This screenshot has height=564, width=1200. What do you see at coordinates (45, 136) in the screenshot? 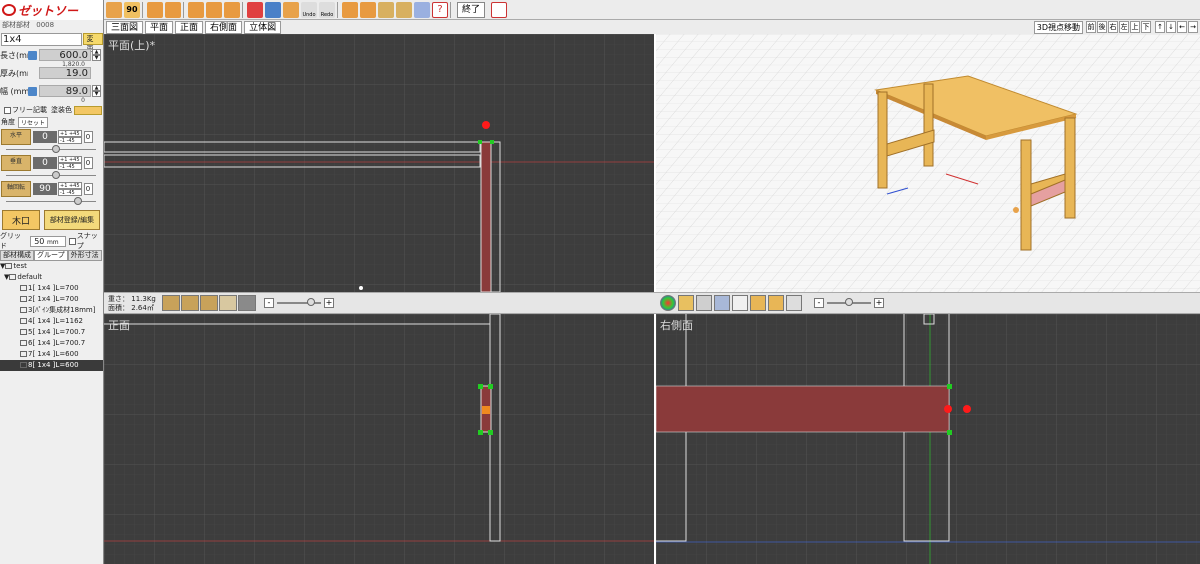
I see `horizontal-value: 0` at bounding box center [45, 136].